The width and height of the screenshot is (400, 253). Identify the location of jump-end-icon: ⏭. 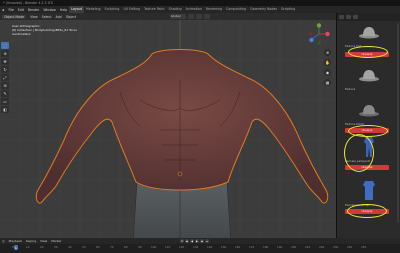
(207, 241).